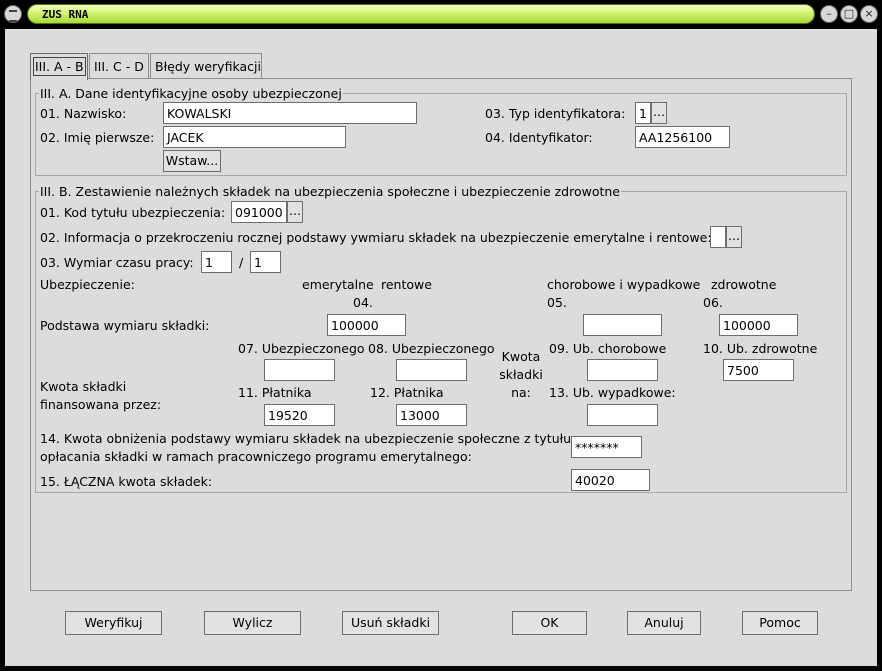 This screenshot has width=882, height=671. What do you see at coordinates (254, 137) in the screenshot?
I see `first-name-field: JACEK` at bounding box center [254, 137].